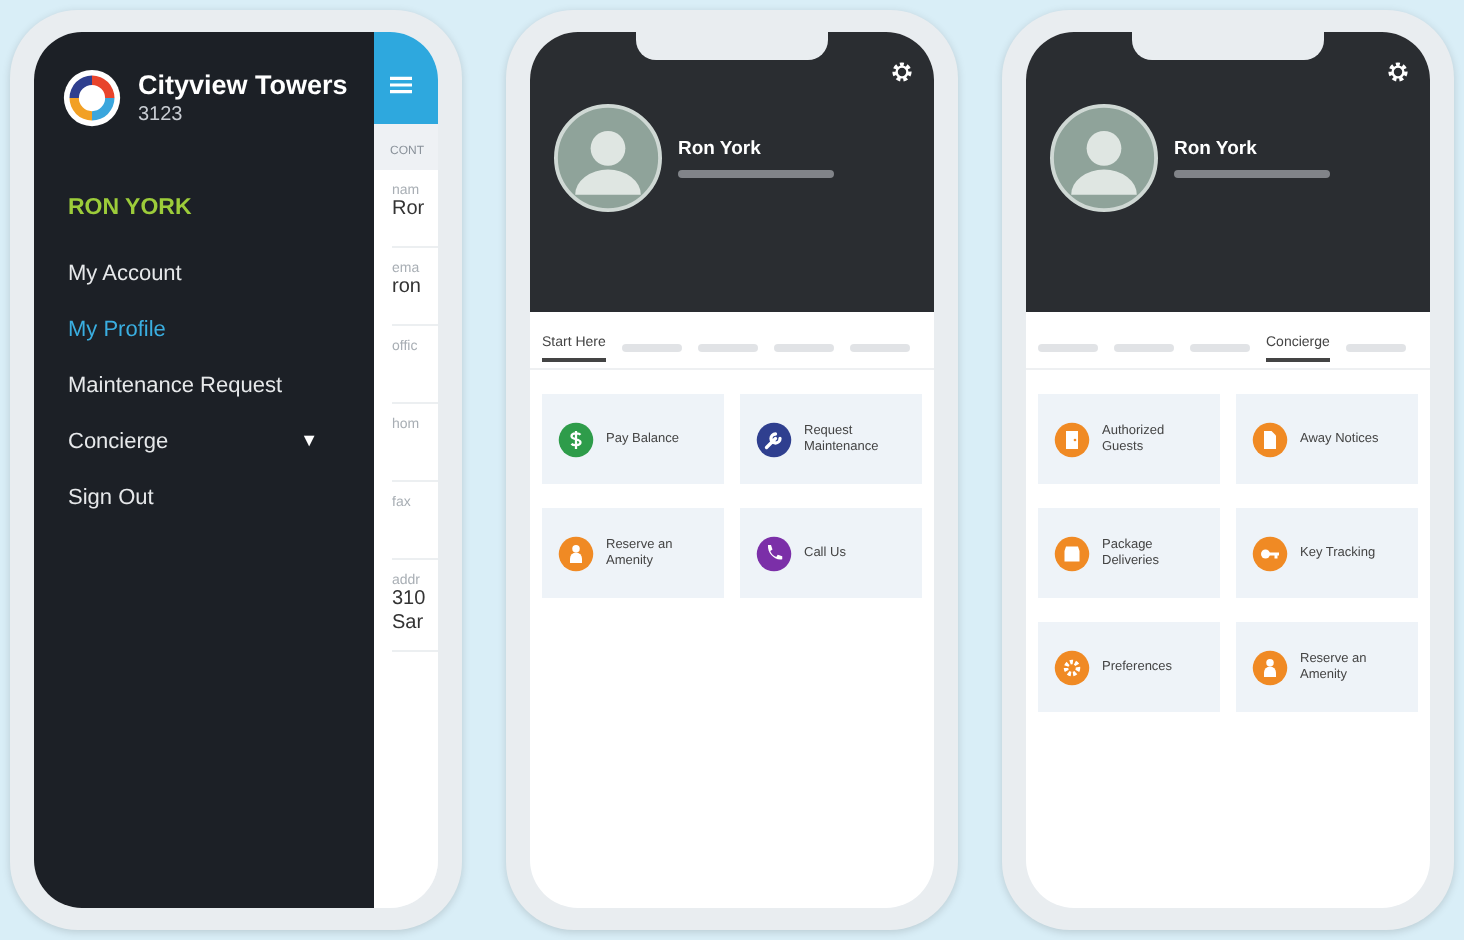  I want to click on logo-icon, so click(92, 98).